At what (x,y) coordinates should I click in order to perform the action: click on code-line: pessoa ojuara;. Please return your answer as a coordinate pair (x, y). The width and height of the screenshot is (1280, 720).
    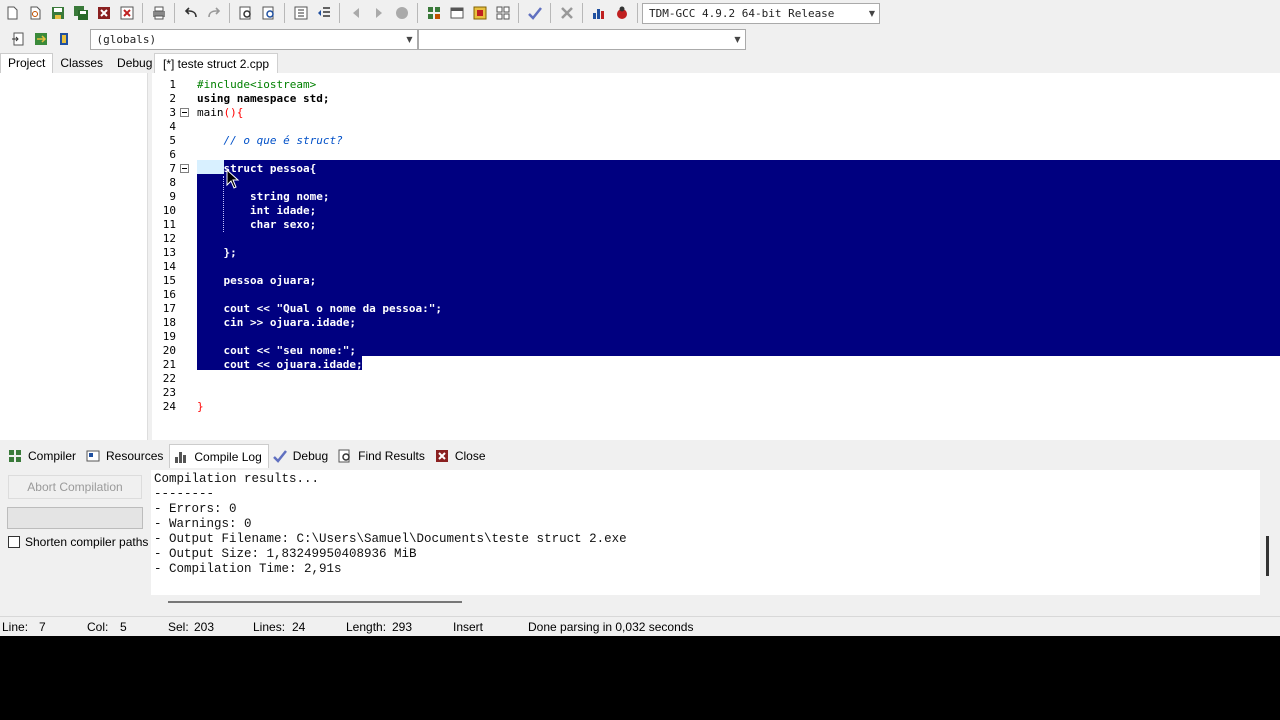
    Looking at the image, I should click on (257, 280).